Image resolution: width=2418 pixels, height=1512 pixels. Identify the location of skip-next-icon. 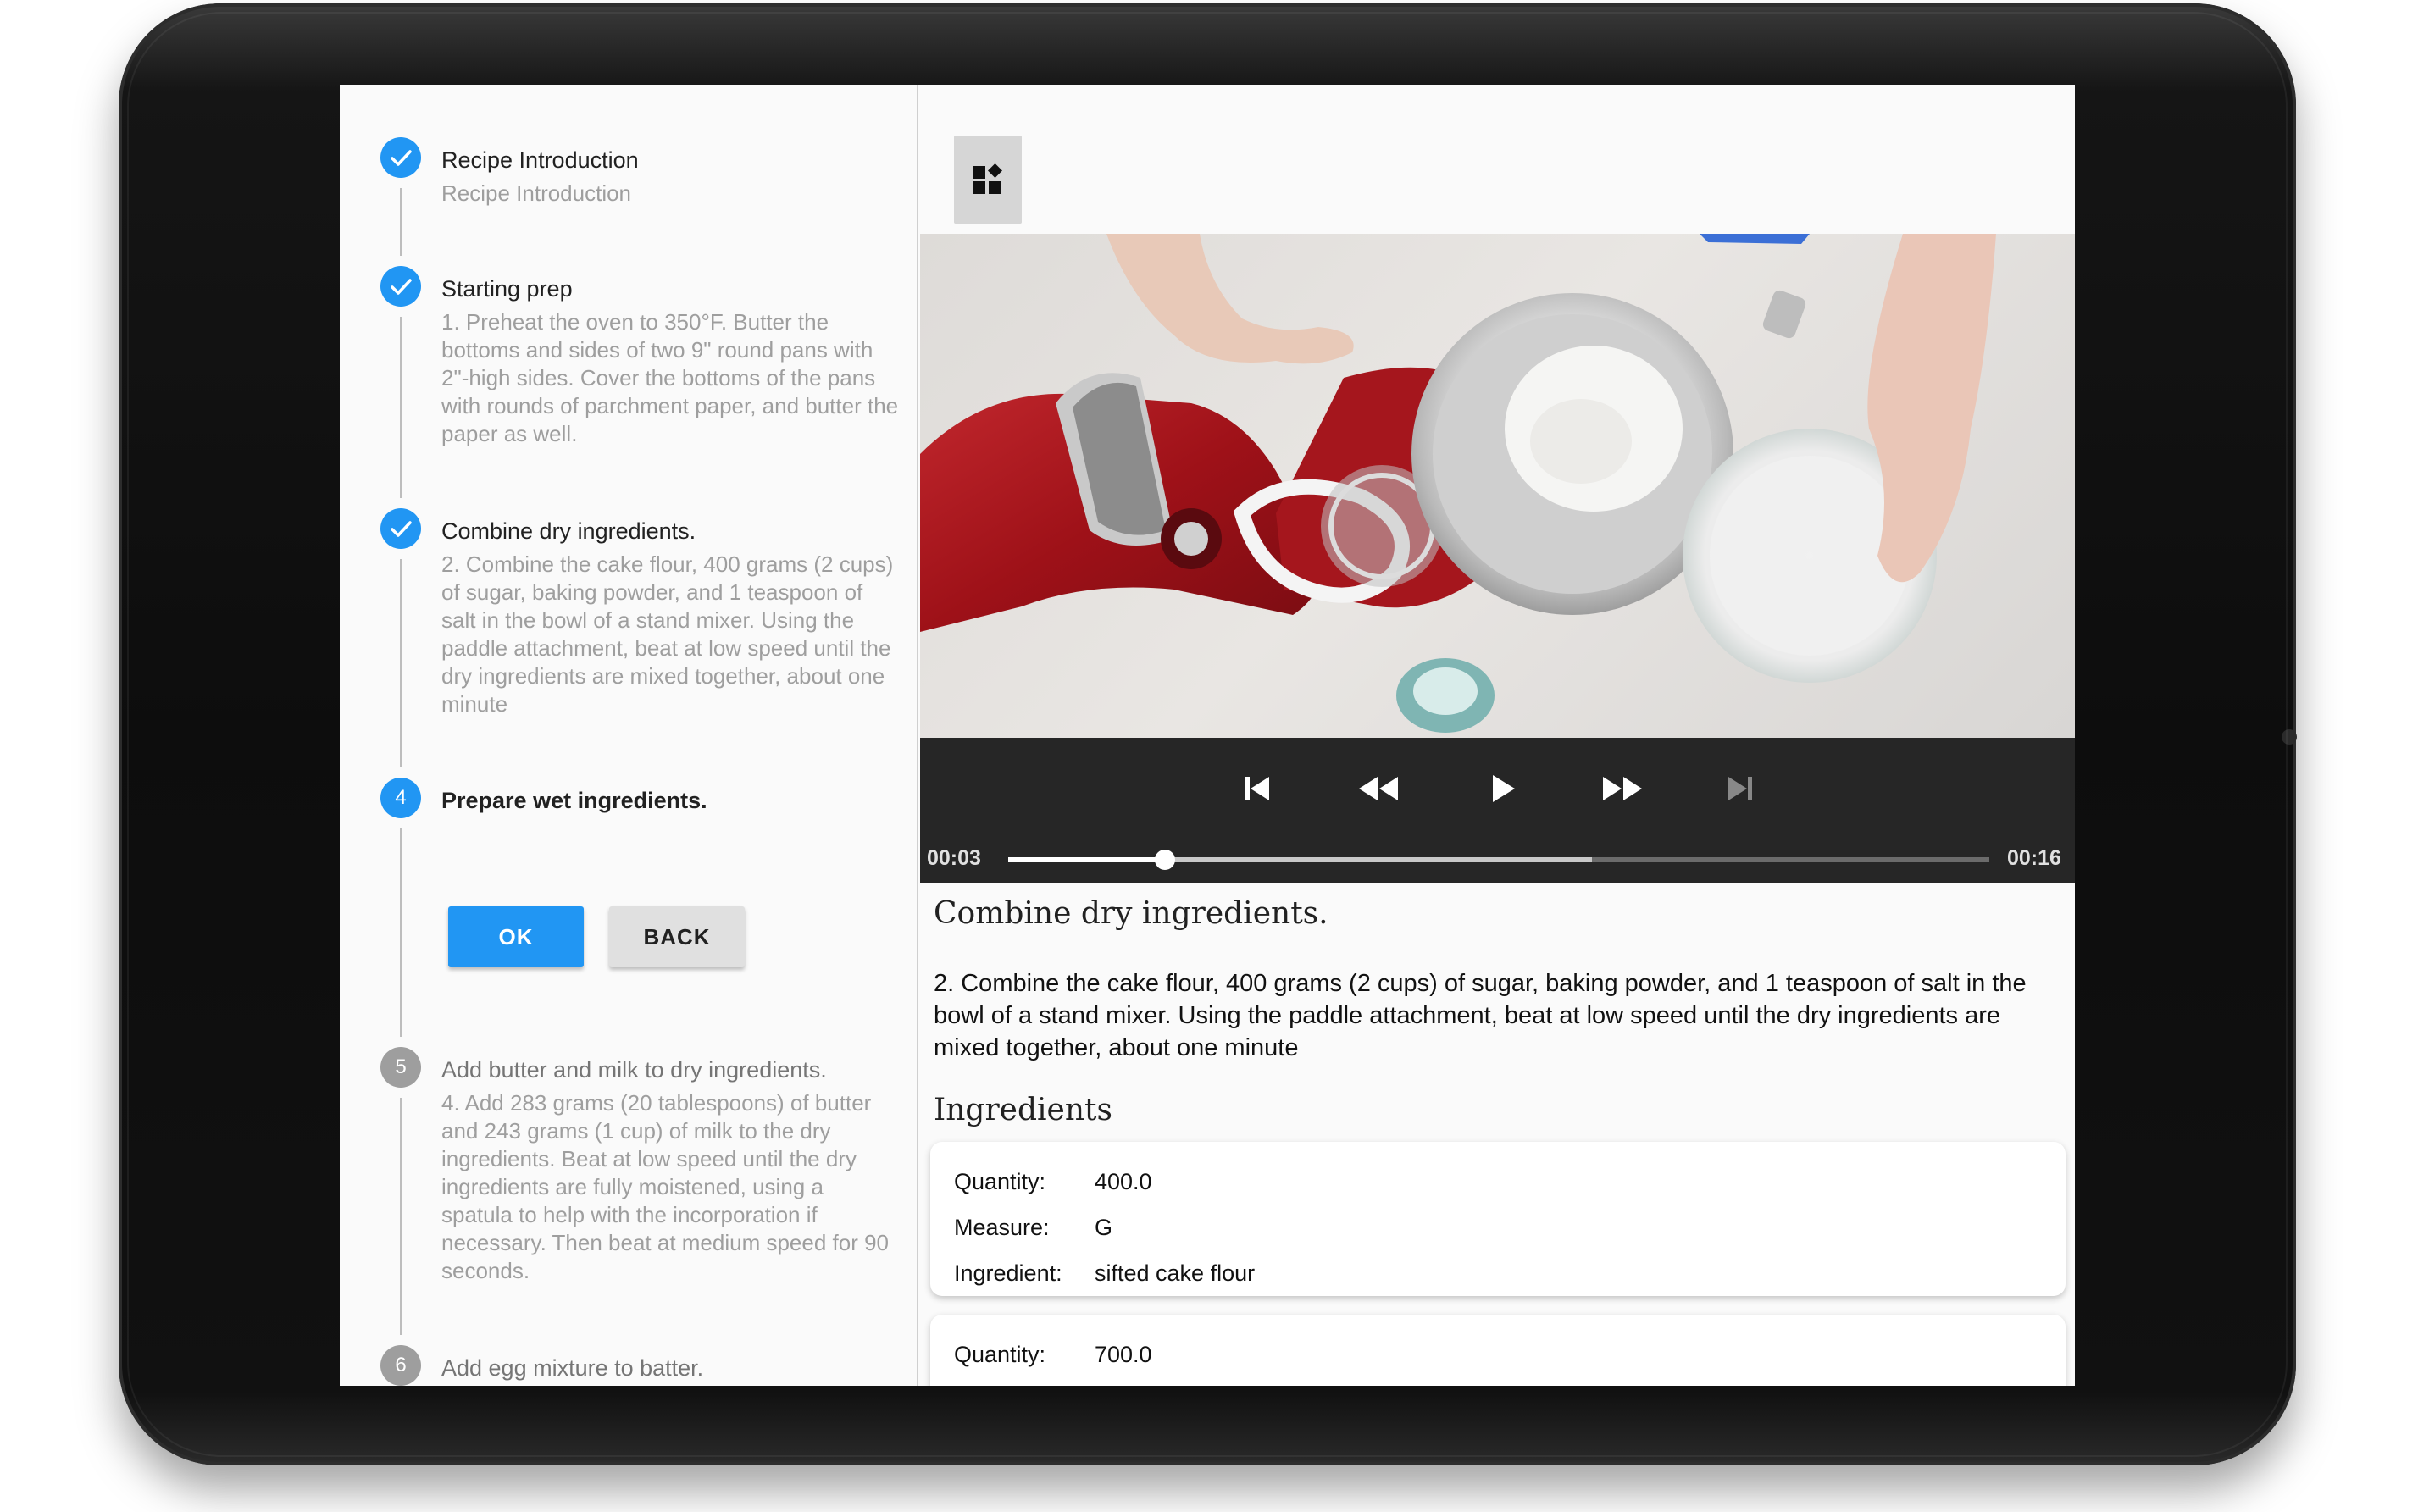
(1740, 789).